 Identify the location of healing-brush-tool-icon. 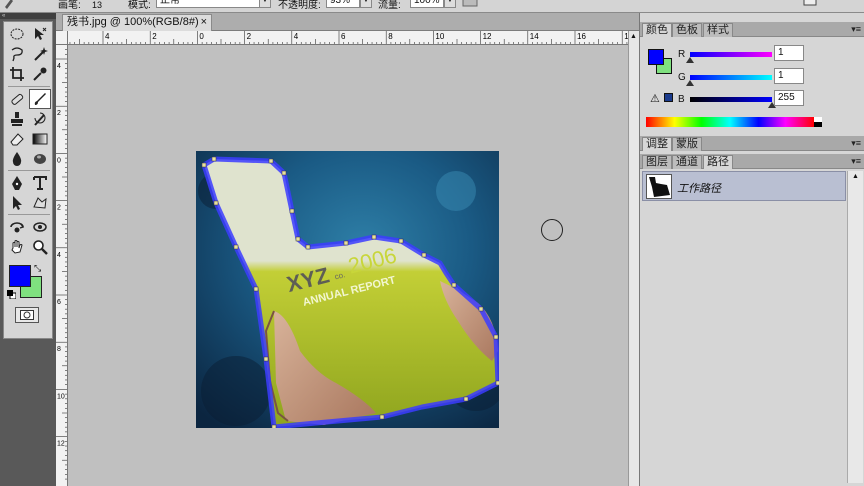
(17, 99).